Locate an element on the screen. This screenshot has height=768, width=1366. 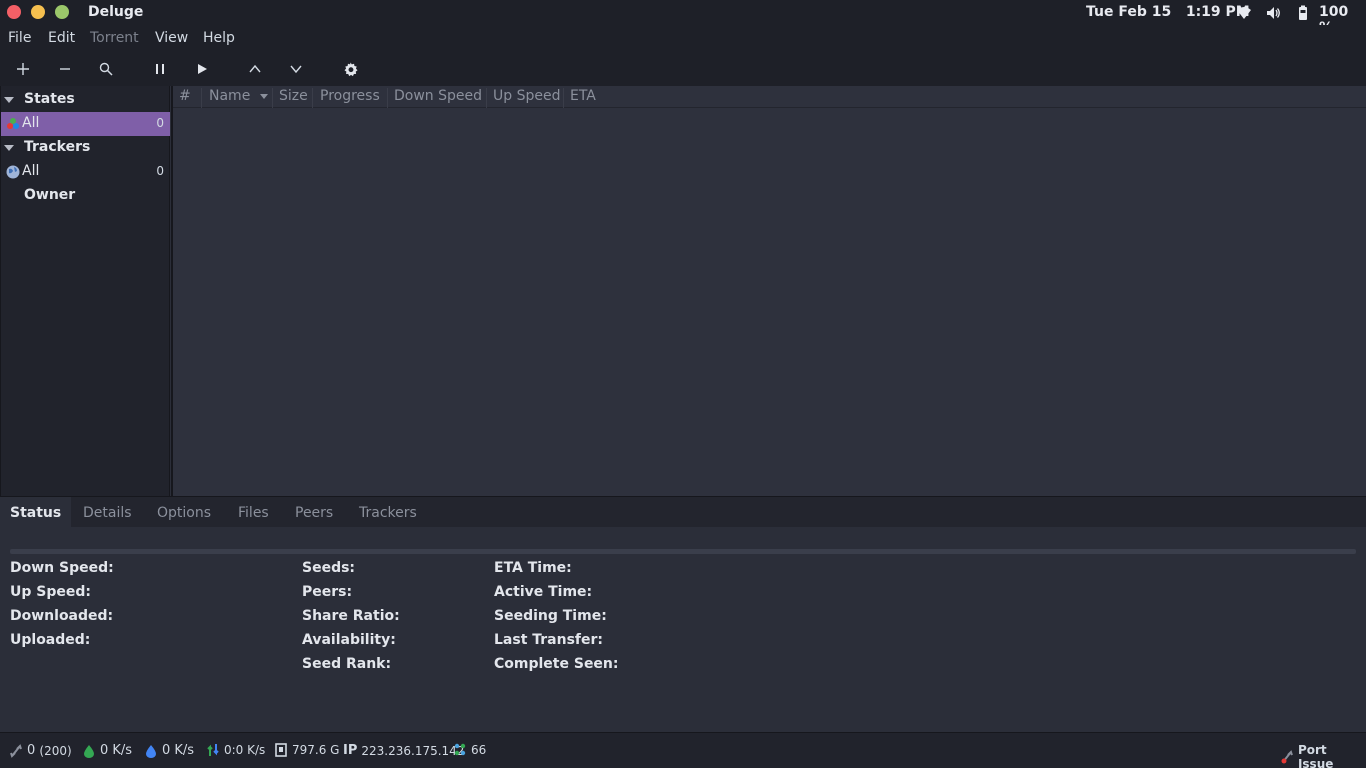
sort-descending-icon is located at coordinates (263, 96).